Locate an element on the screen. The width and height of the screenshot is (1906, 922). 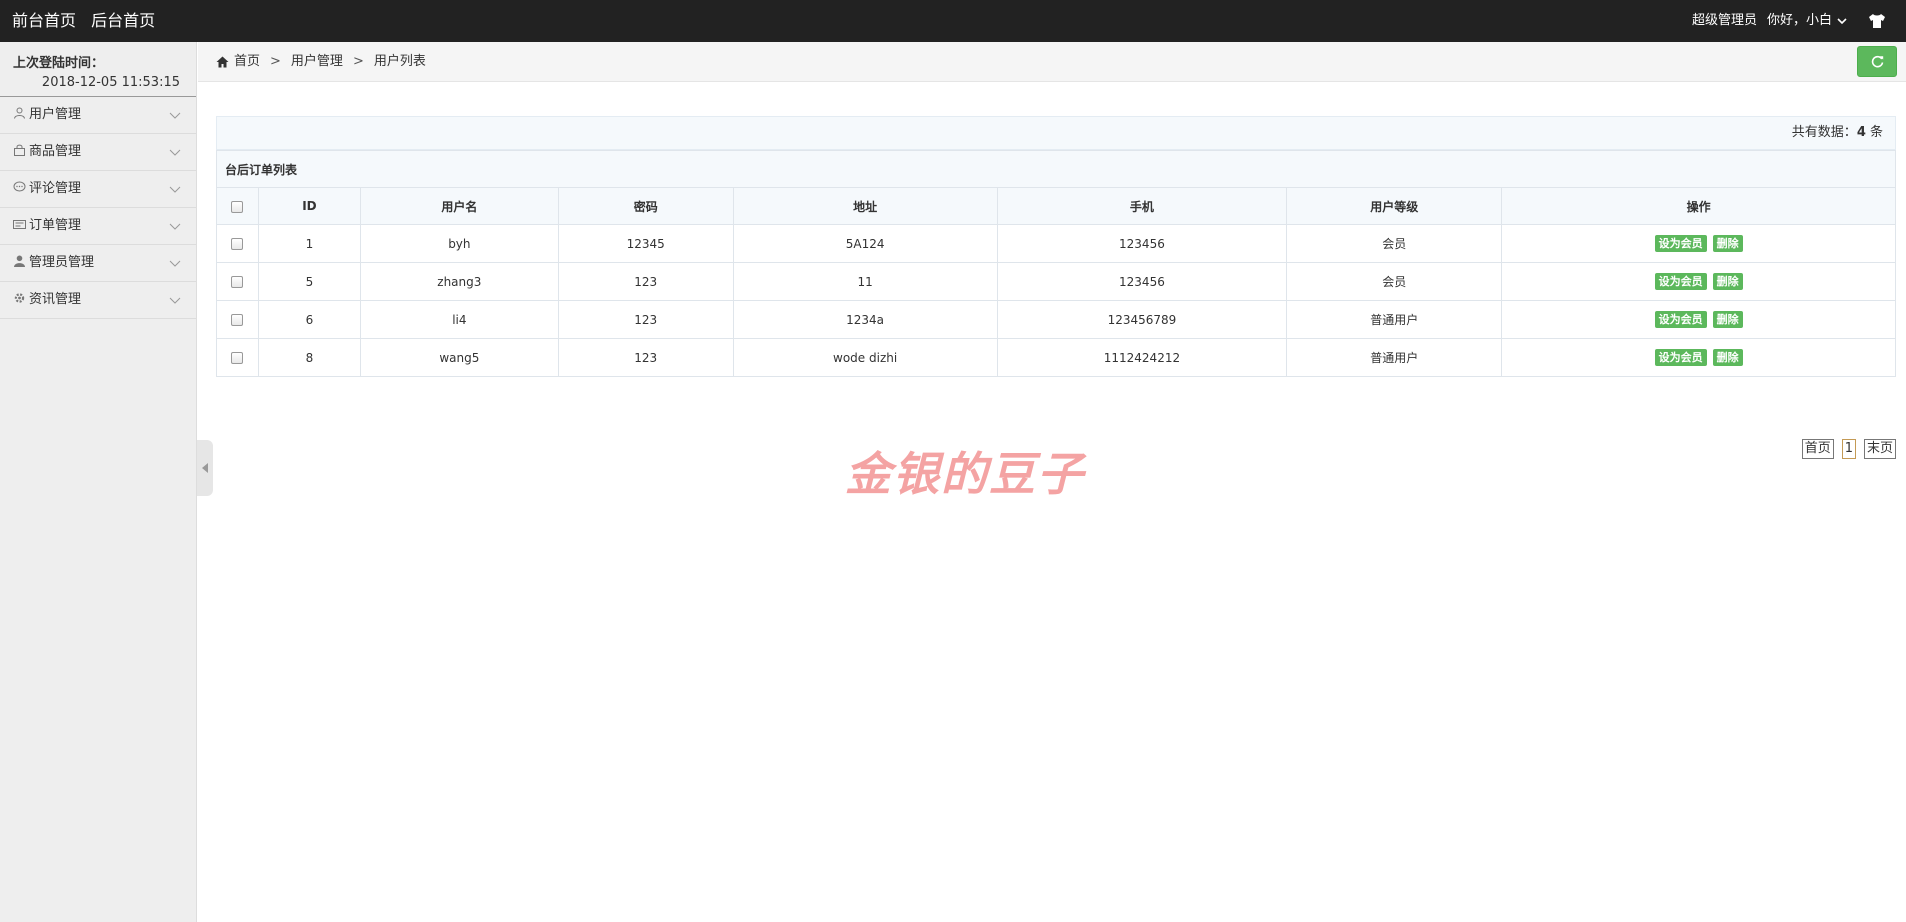
last-login-time: 2018-12-05 11:53:15 is located at coordinates (110, 82).